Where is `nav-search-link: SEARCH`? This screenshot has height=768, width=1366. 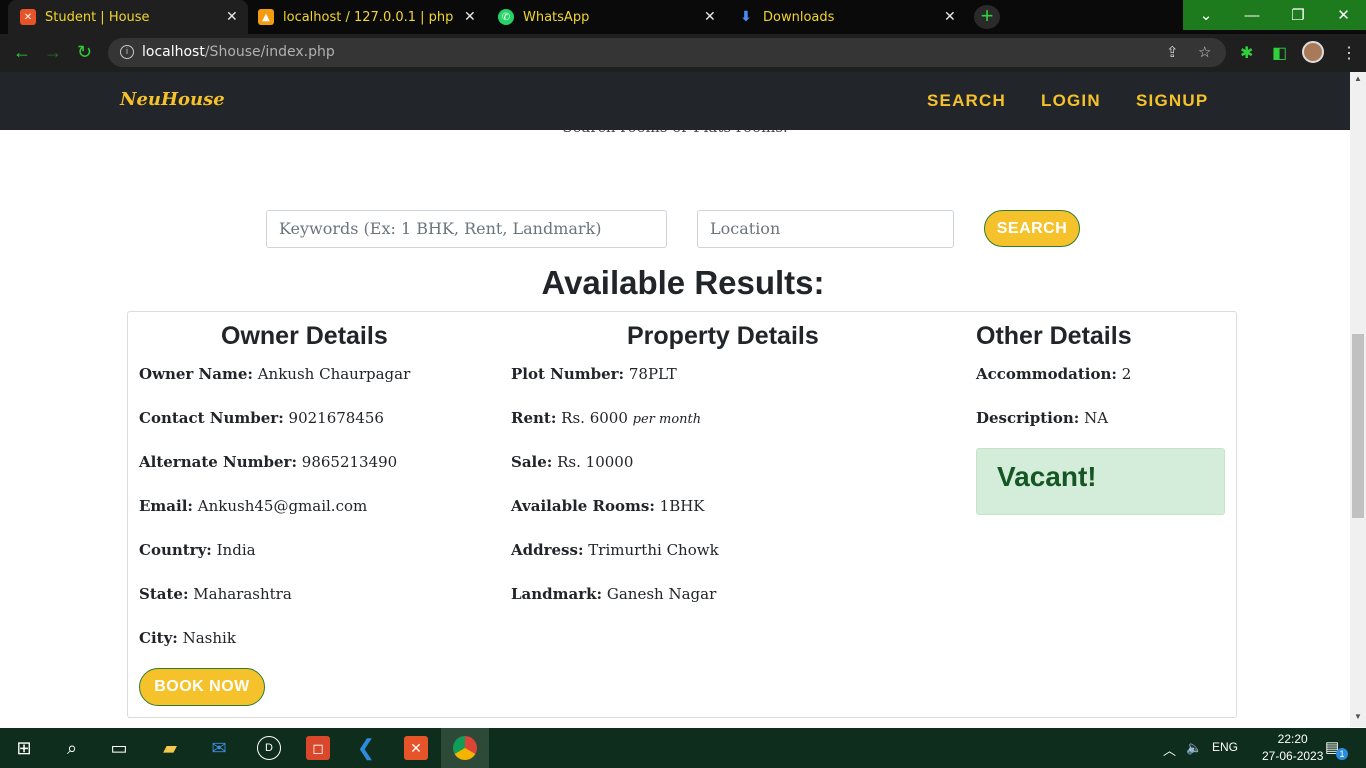 nav-search-link: SEARCH is located at coordinates (966, 101).